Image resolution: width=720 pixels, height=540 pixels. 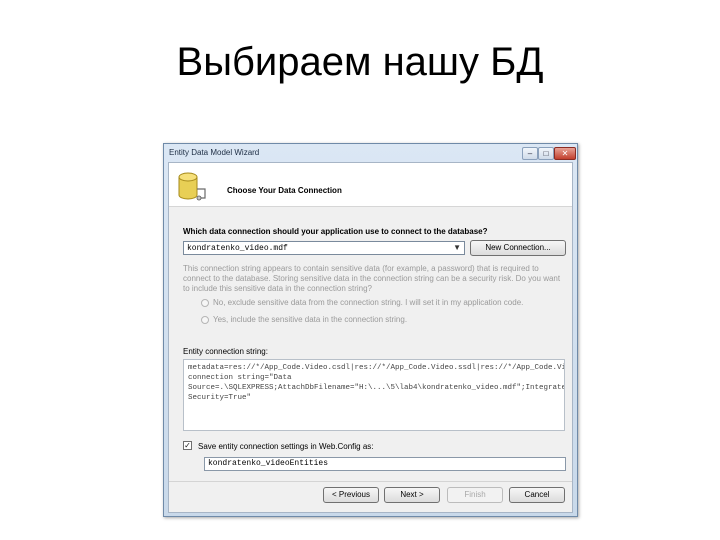 I want to click on exclude-sensitive-radio, so click(x=205, y=303).